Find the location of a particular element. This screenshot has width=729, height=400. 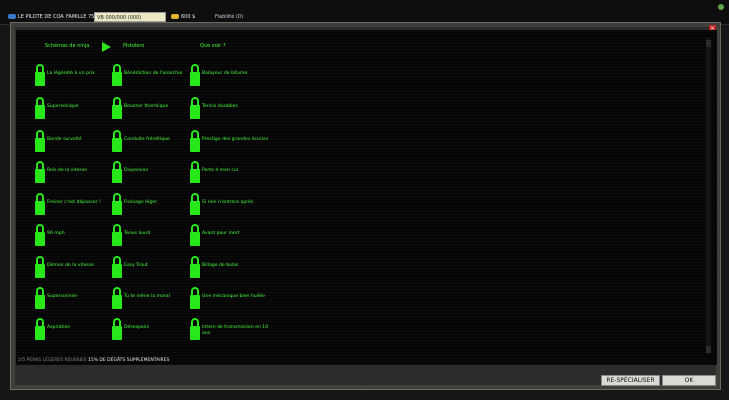

secondary-label-text: FAMILLE 75 is located at coordinates (80, 17).